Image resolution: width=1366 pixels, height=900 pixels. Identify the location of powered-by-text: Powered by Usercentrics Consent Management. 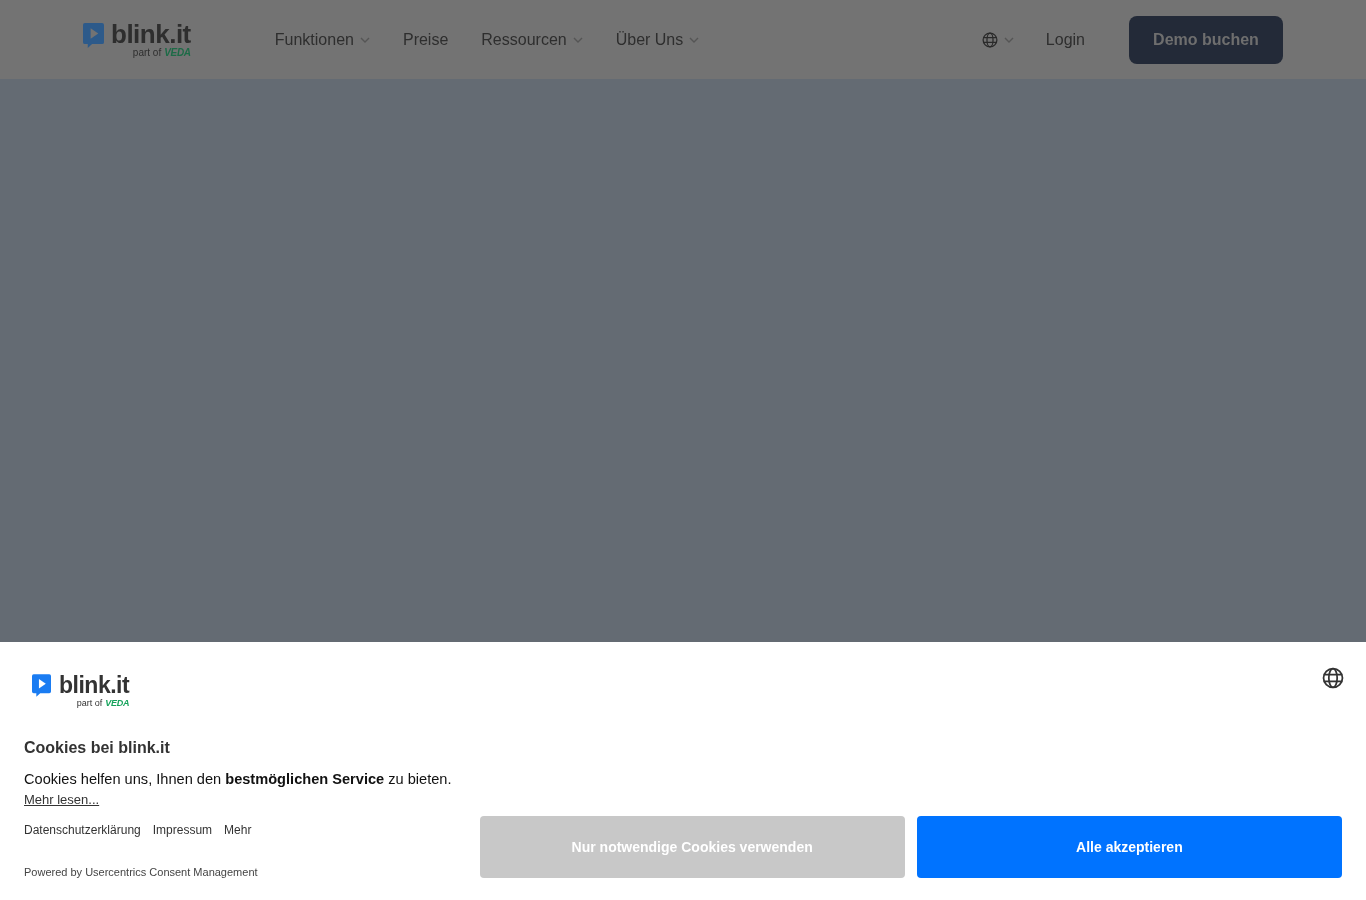
(141, 872).